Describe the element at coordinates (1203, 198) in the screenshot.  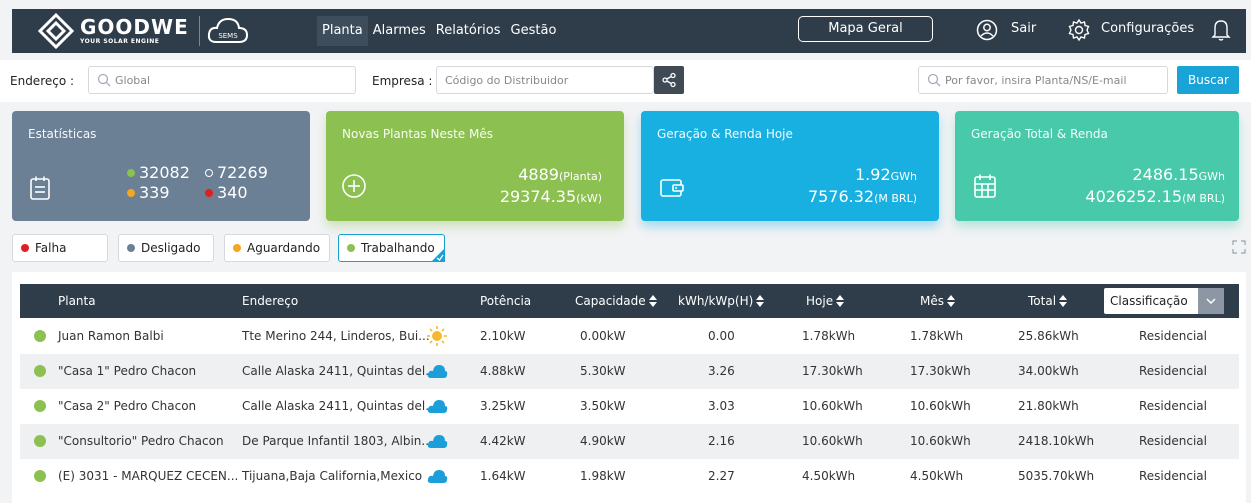
I see `total-income-unit: (M BRL)` at that location.